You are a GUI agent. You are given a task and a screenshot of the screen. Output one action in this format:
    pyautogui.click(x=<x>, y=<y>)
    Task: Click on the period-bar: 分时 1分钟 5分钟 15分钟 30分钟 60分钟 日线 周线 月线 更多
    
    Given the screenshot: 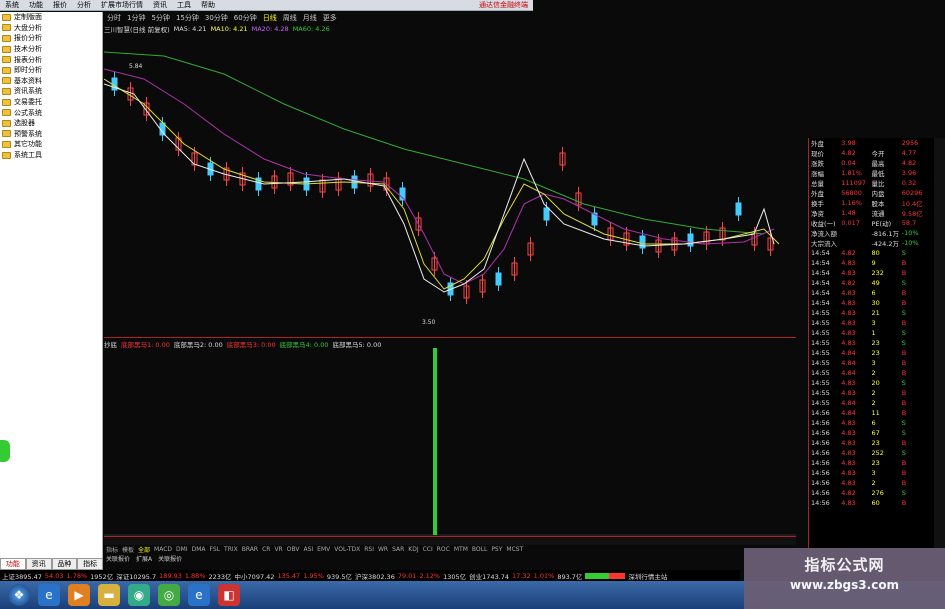 What is the action you would take?
    pyautogui.click(x=318, y=17)
    